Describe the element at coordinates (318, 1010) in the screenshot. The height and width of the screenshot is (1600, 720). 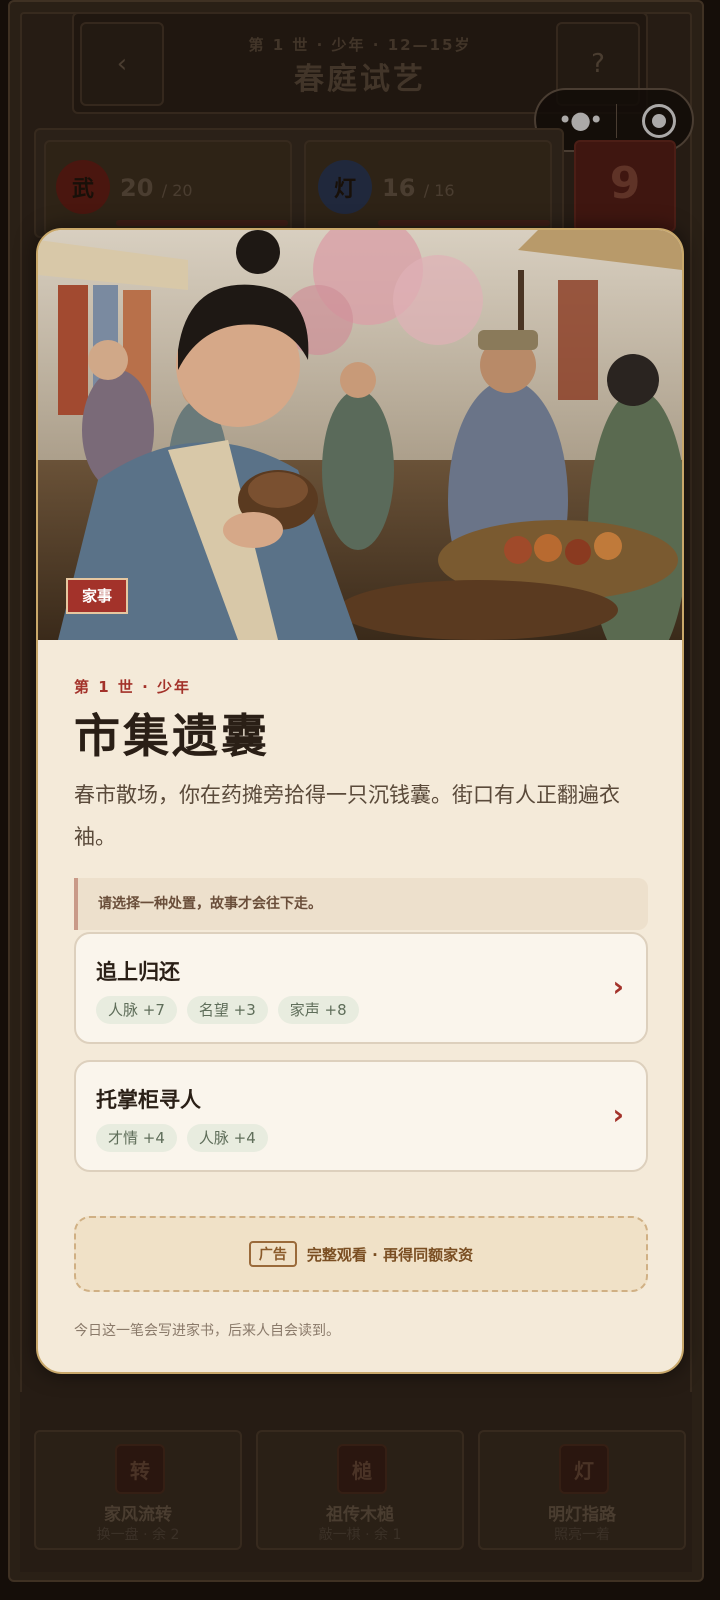
I see `effect-chip: 家声 +8` at that location.